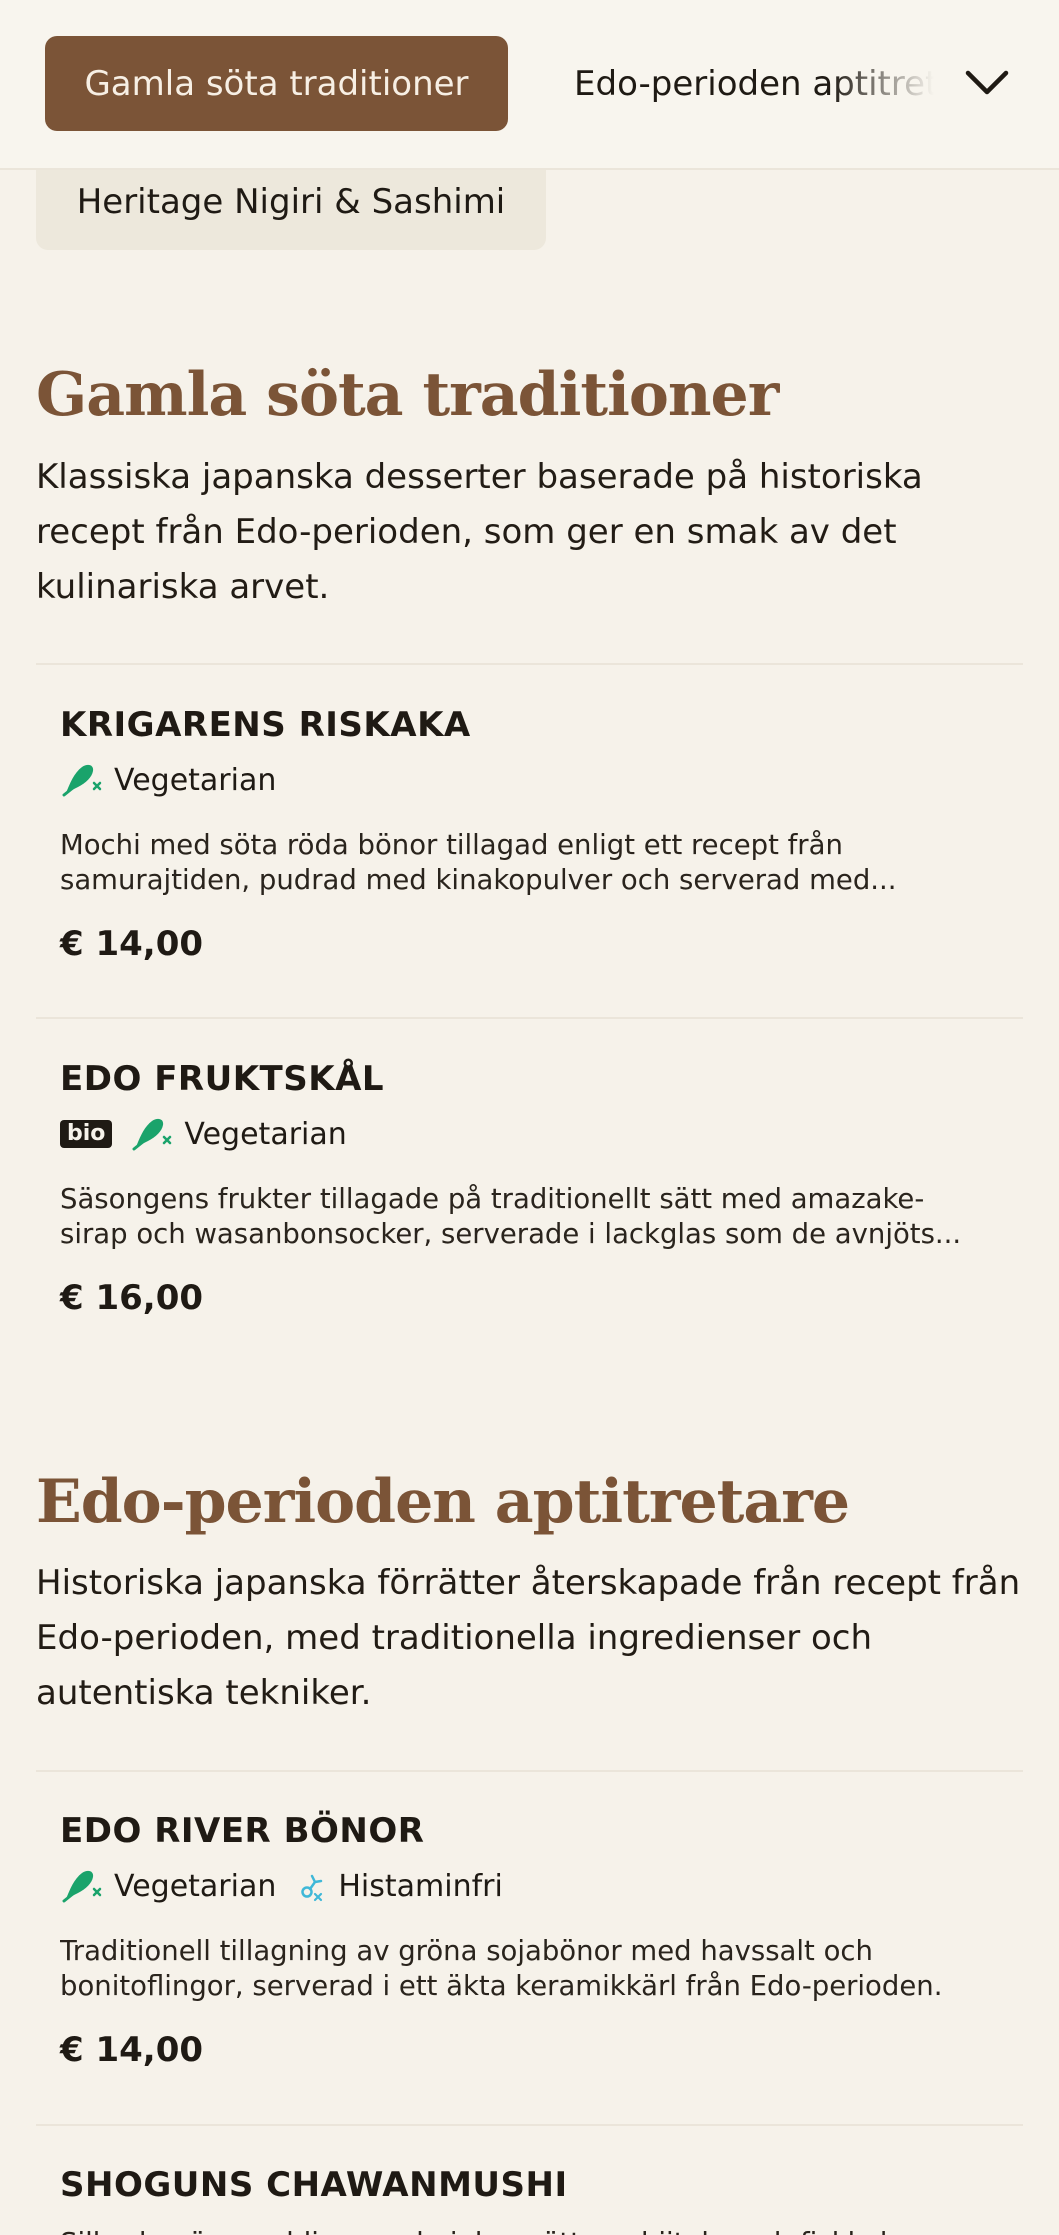 This screenshot has height=2235, width=1059. What do you see at coordinates (443, 1502) in the screenshot?
I see `section-title: Edo-perioden aptitretare` at bounding box center [443, 1502].